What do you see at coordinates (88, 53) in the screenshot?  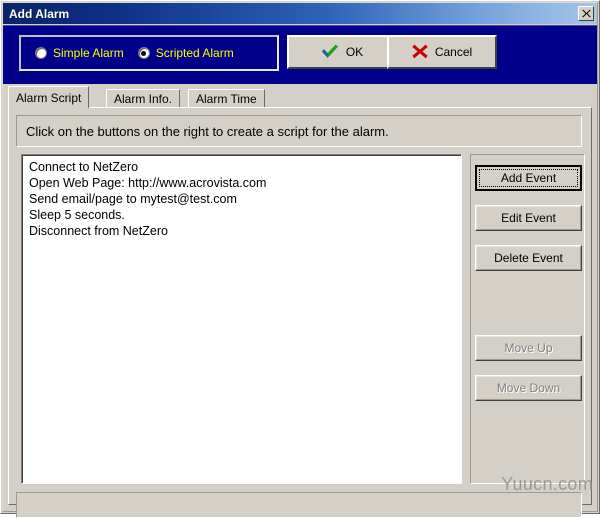 I see `radio-simple-alarm-label: Simple Alarm` at bounding box center [88, 53].